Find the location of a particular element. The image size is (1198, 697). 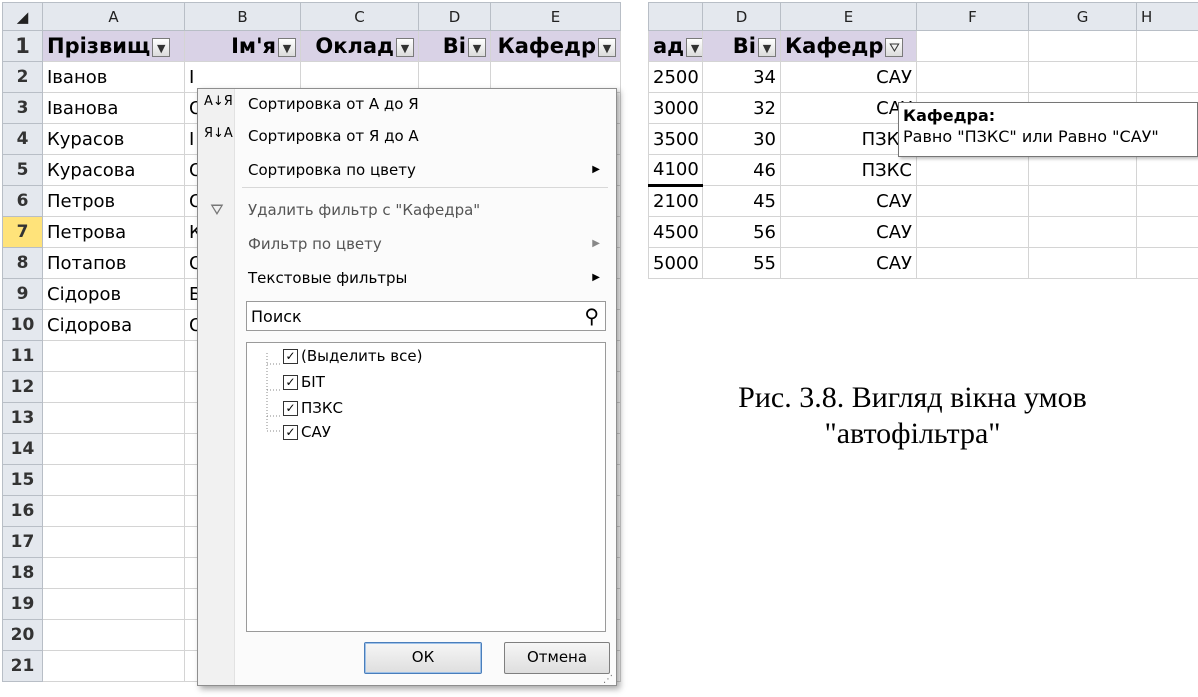

age-cell: 56 is located at coordinates (741, 232).